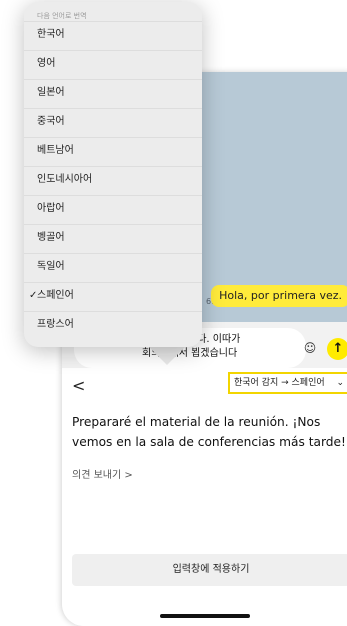 This screenshot has height=626, width=347. Describe the element at coordinates (65, 179) in the screenshot. I see `menu-item-label: 인도네시아어` at that location.